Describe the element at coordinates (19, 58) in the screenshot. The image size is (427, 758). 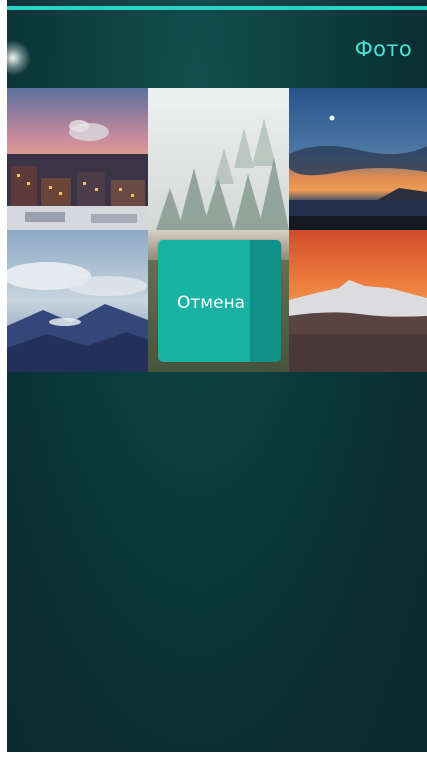
I see `ambience-glow-icon` at that location.